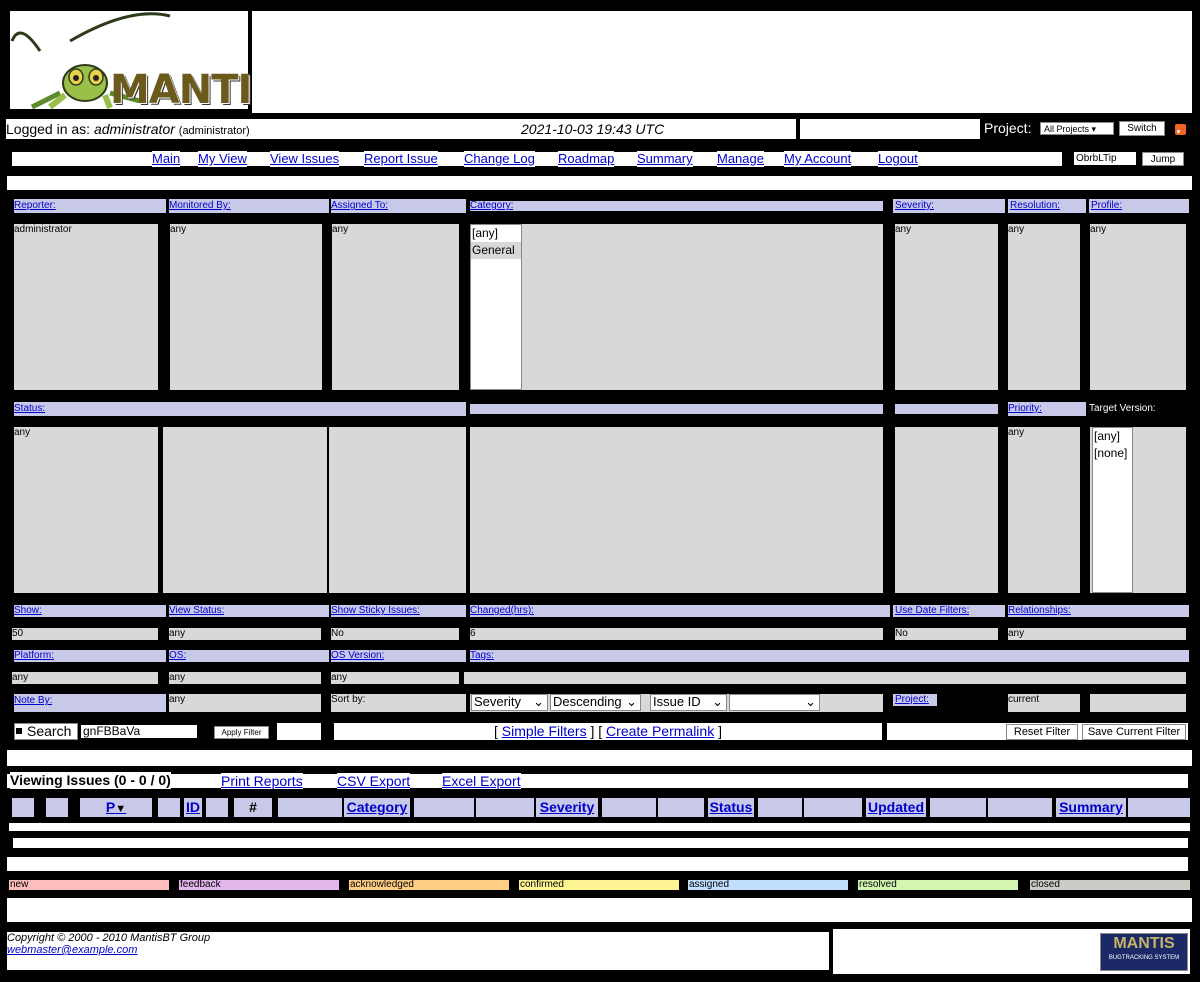 The height and width of the screenshot is (982, 1200). What do you see at coordinates (688, 702) in the screenshot?
I see `sort-field-2-select: Issue ID ⌄` at bounding box center [688, 702].